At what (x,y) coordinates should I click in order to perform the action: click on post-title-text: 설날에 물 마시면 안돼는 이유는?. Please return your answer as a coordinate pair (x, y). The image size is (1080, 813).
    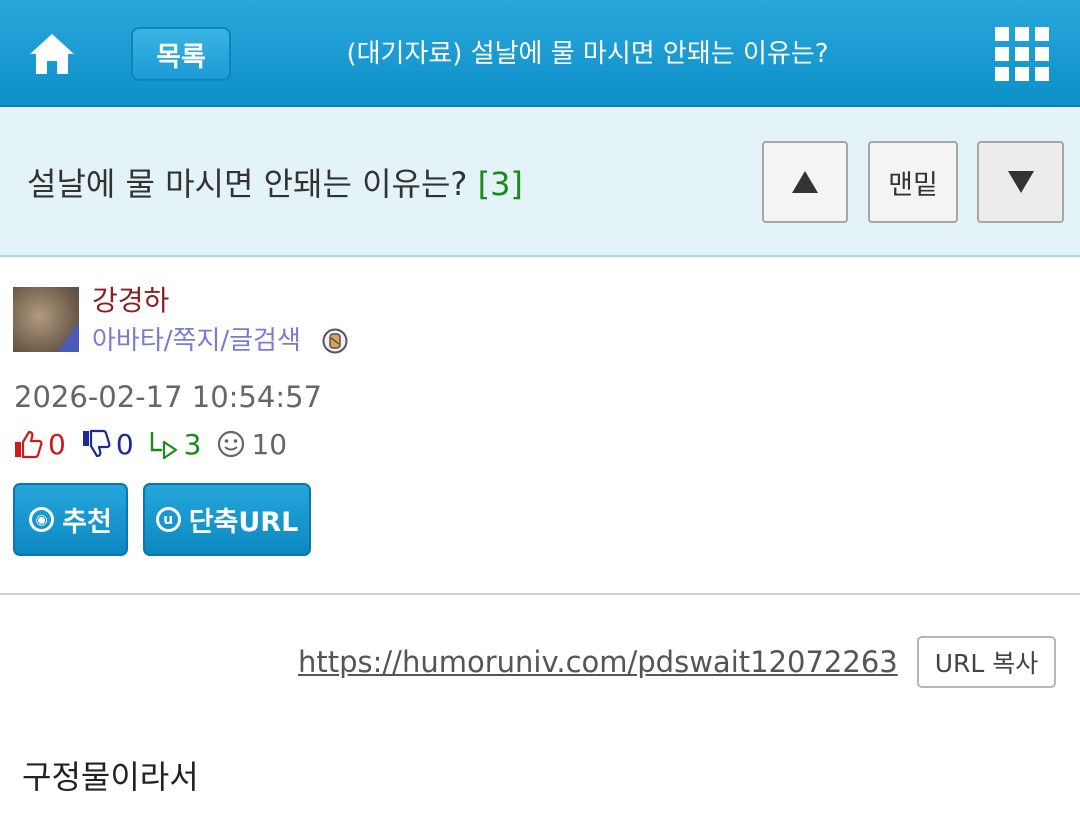
    Looking at the image, I should click on (247, 184).